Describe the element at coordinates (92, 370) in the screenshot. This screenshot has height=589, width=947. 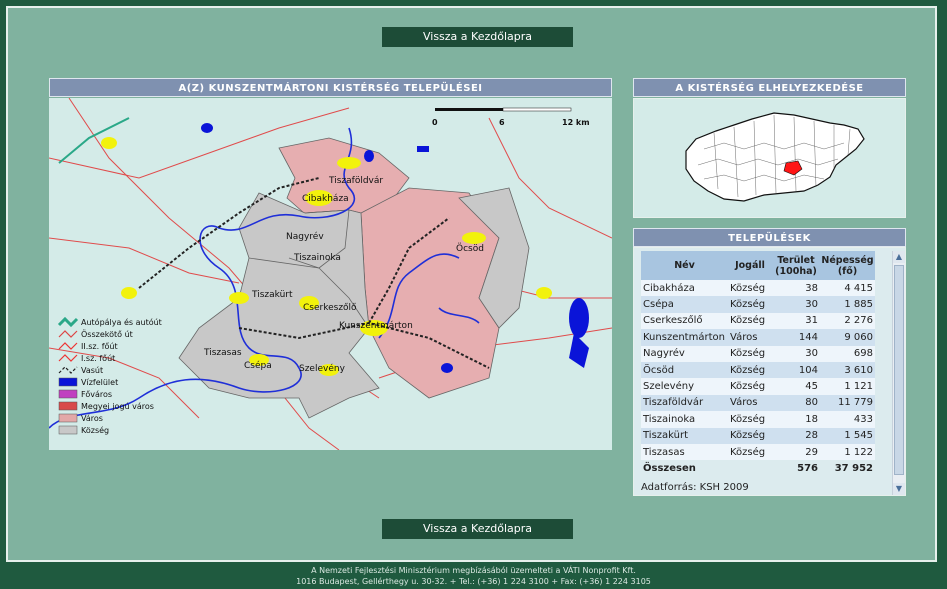
I see `legend-label: Vasút` at that location.